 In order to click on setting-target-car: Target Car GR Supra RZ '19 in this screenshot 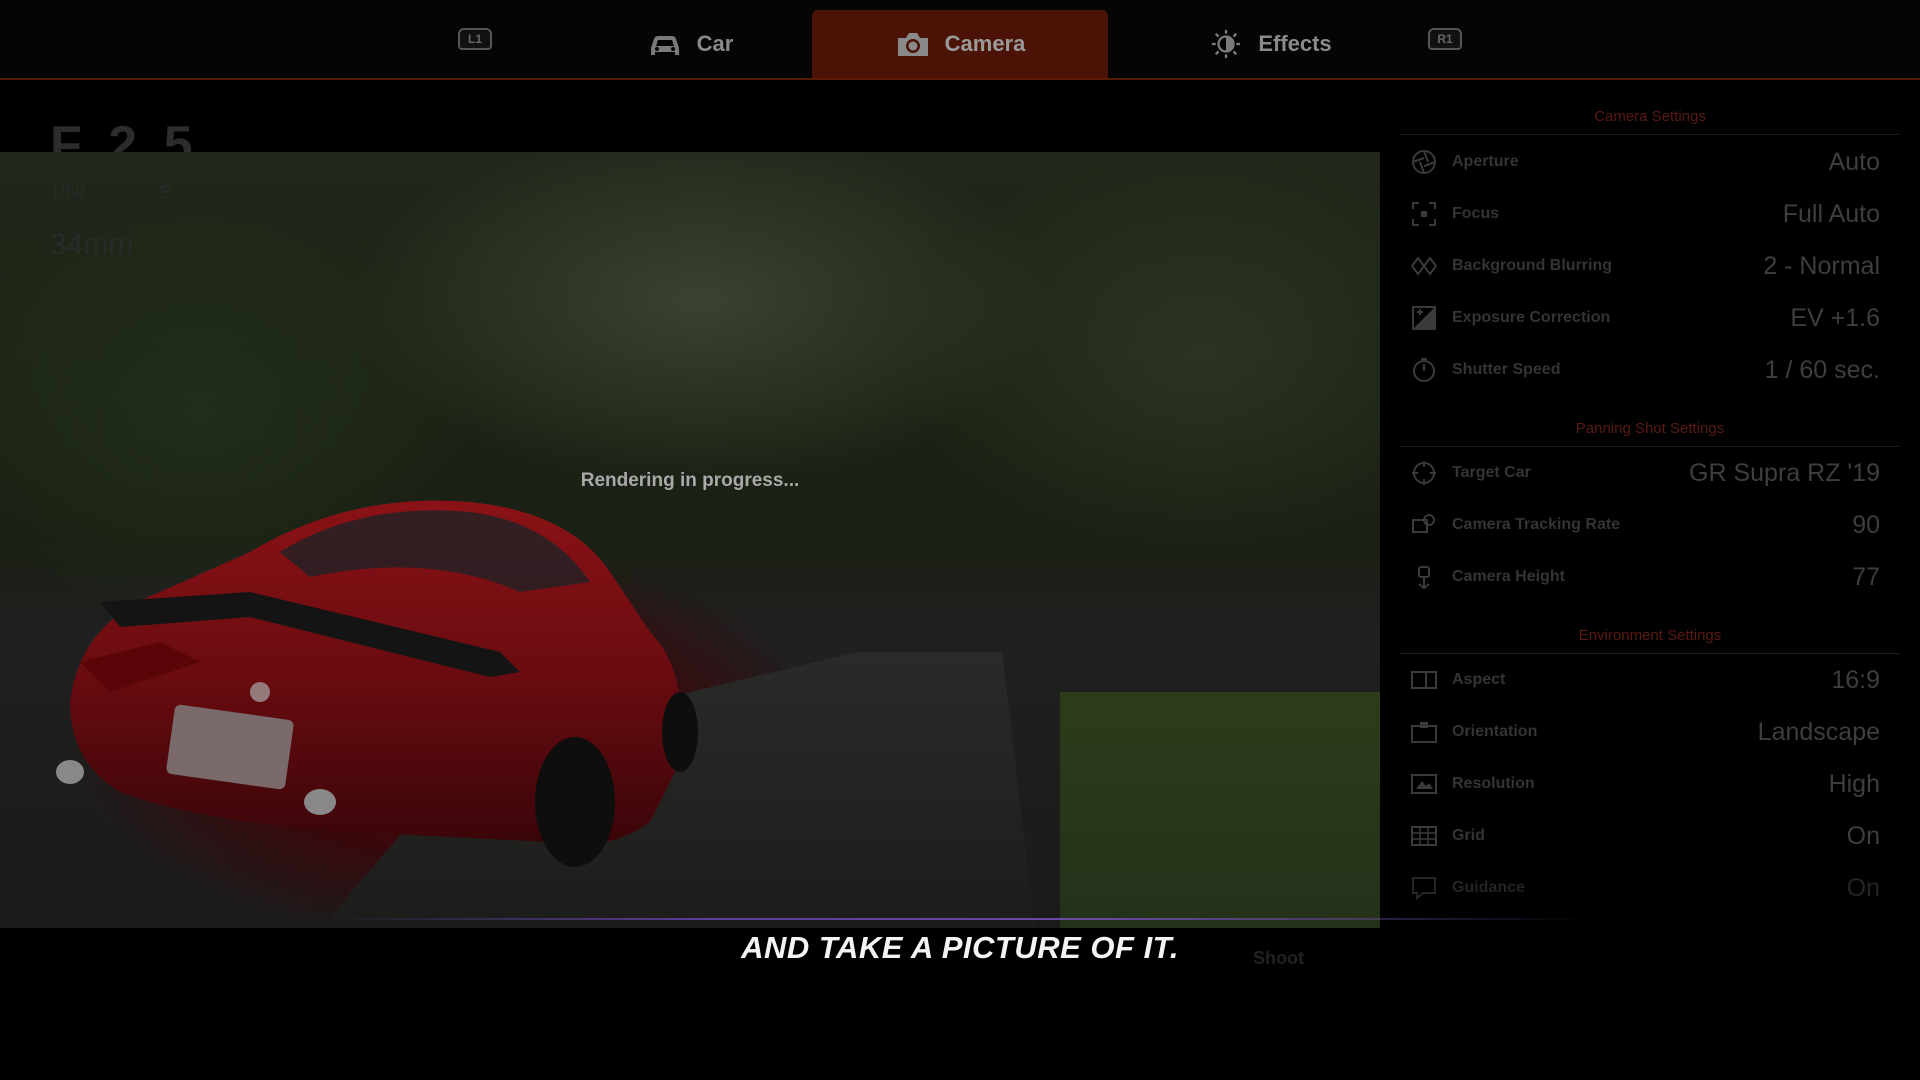, I will do `click(1640, 473)`.